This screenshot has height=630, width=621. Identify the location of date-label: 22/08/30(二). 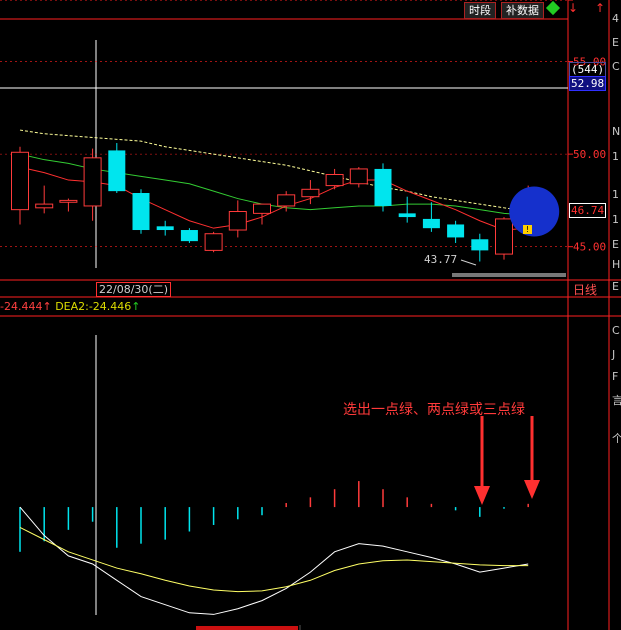
(133, 289).